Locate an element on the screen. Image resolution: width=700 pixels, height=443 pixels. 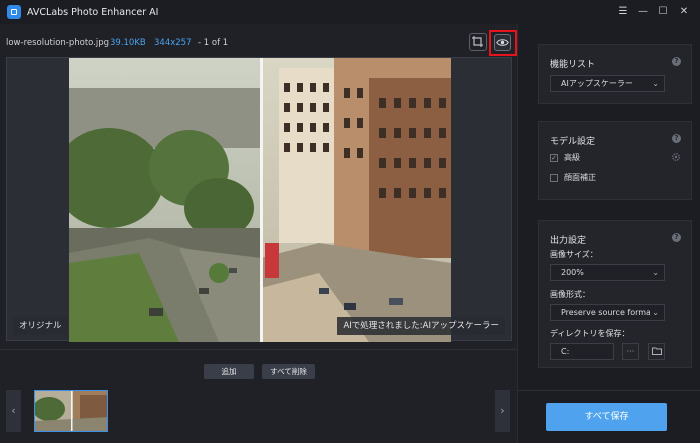
image-format-label: 画像形式： is located at coordinates (570, 294).